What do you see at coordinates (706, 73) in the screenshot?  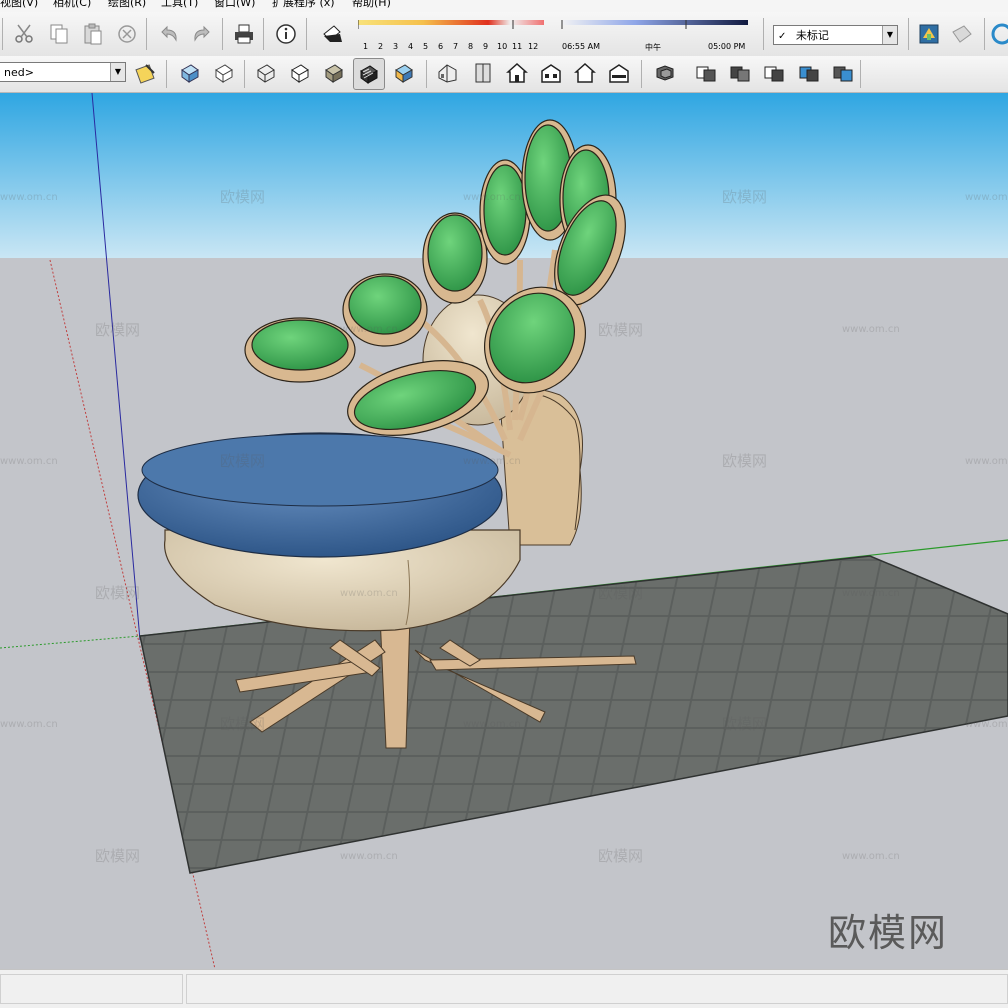 I see `intersect-icon` at bounding box center [706, 73].